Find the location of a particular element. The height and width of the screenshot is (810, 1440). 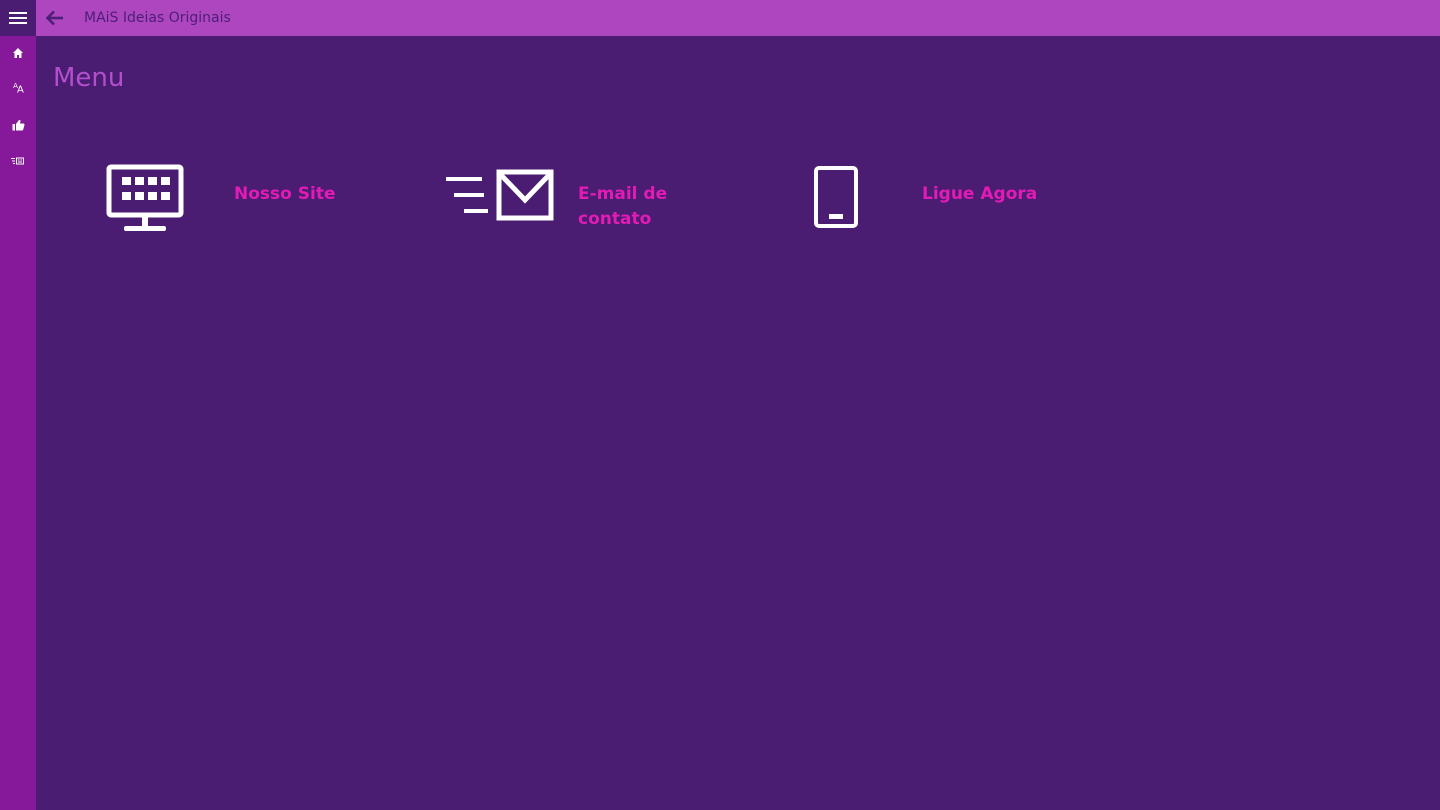

back-button is located at coordinates (55, 18).